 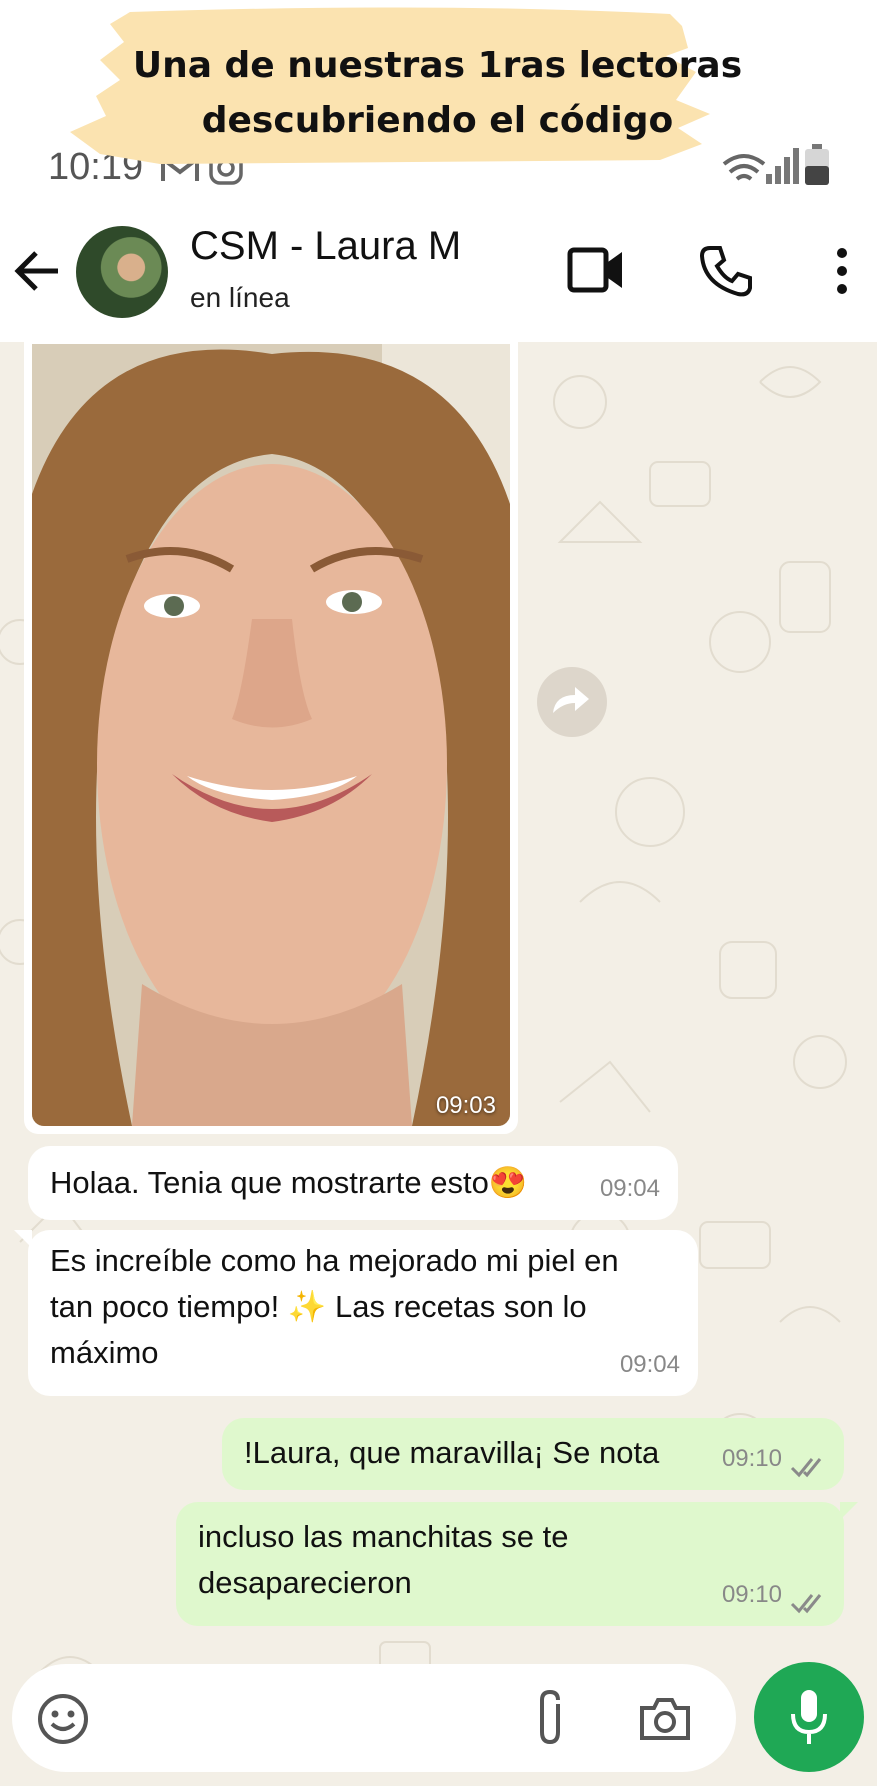 What do you see at coordinates (437, 65) in the screenshot?
I see `banner-line-1: Una de nuestras 1ras lectoras` at bounding box center [437, 65].